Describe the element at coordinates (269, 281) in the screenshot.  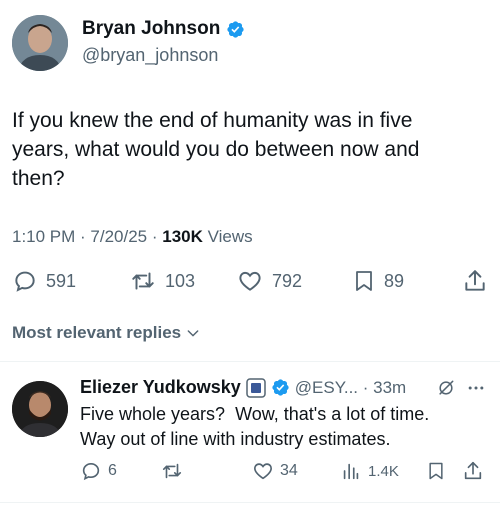
I see `like-button: 792` at that location.